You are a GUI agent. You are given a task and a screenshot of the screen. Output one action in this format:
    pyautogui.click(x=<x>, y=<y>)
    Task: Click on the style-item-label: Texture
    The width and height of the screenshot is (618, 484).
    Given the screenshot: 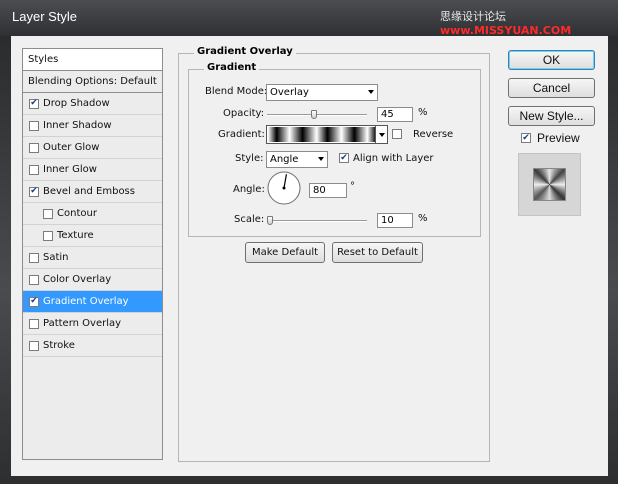 What is the action you would take?
    pyautogui.click(x=75, y=235)
    